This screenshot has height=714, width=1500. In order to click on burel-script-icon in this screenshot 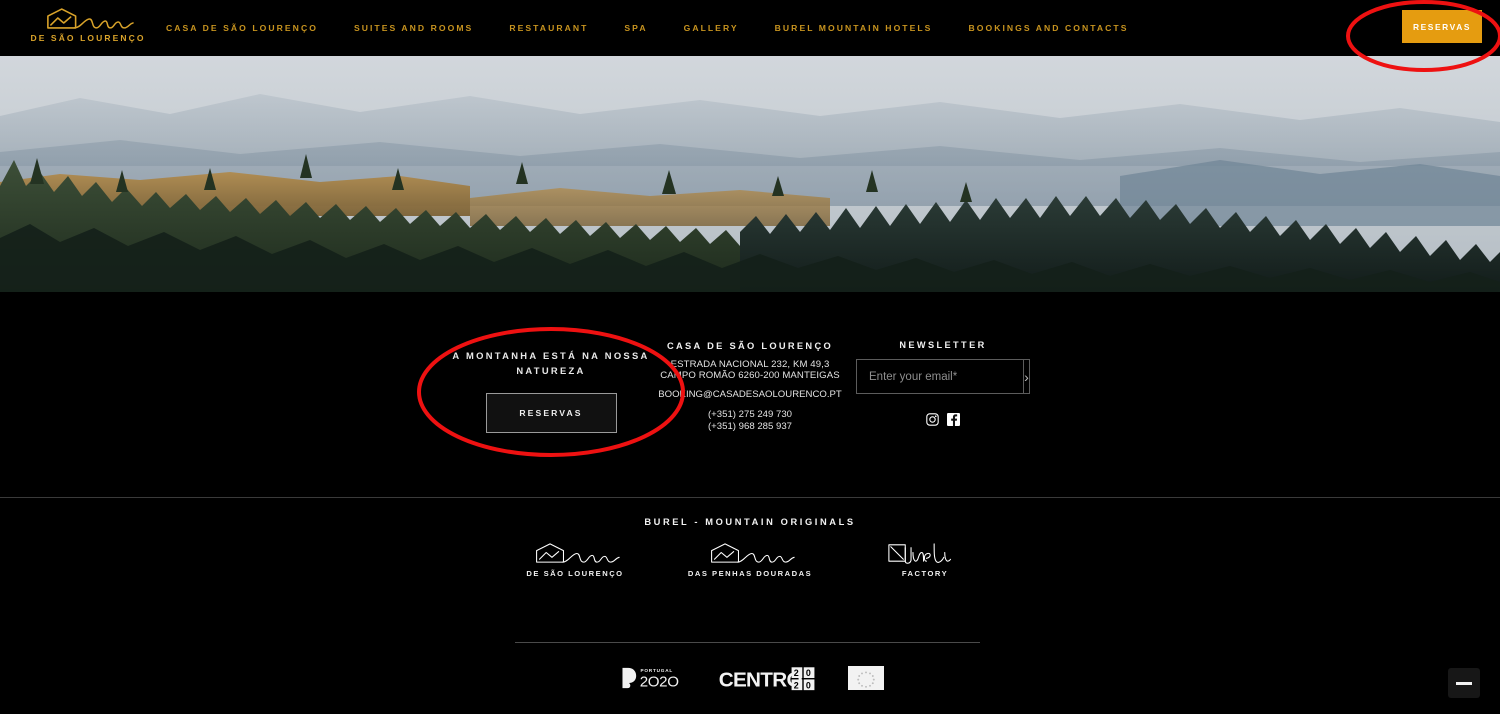, I will do `click(920, 553)`.